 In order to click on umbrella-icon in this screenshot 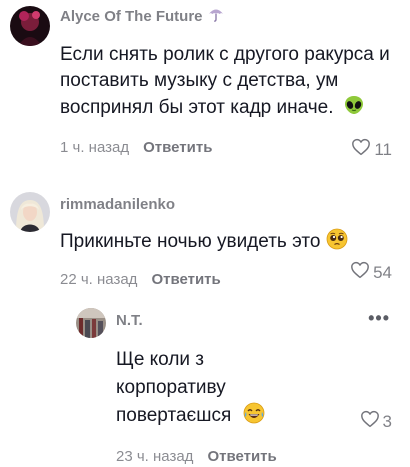, I will do `click(216, 16)`.